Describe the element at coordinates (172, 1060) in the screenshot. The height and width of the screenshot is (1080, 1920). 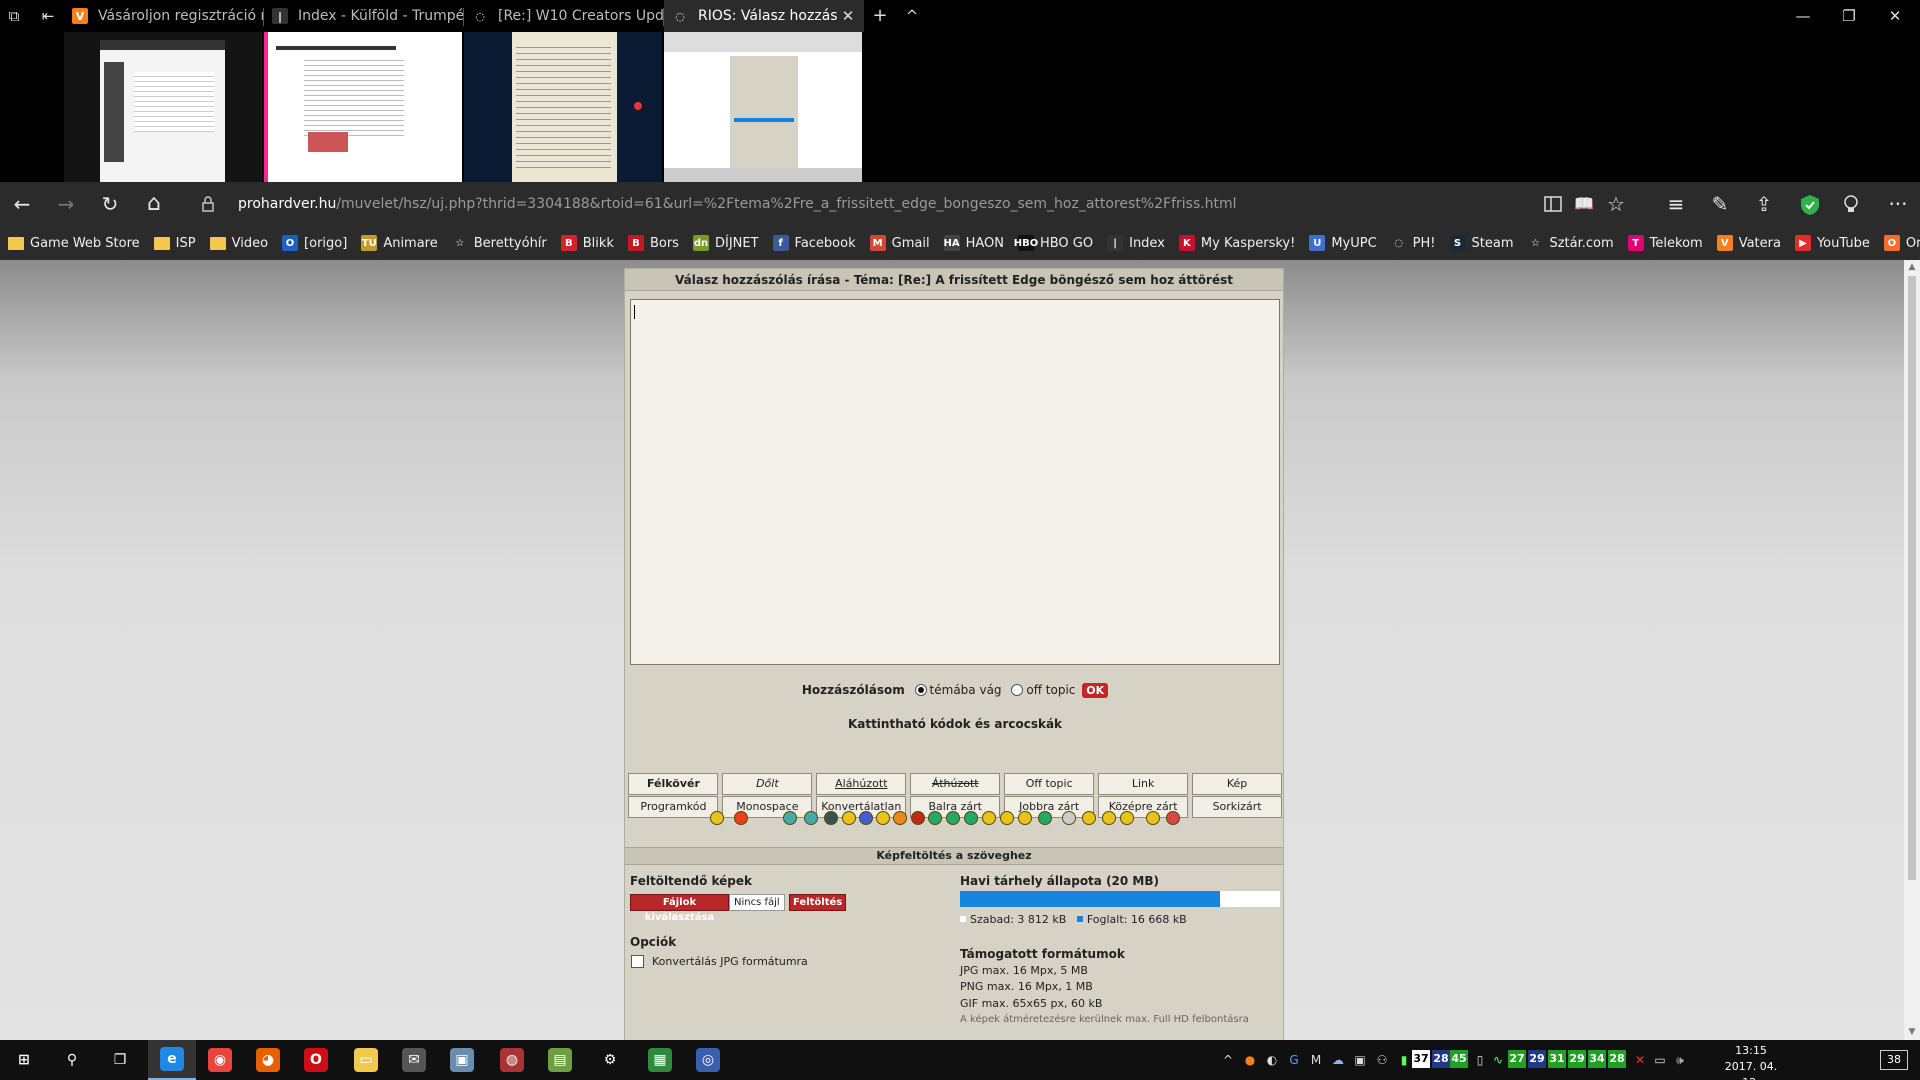
I see `edge-taskbar-button: e` at that location.